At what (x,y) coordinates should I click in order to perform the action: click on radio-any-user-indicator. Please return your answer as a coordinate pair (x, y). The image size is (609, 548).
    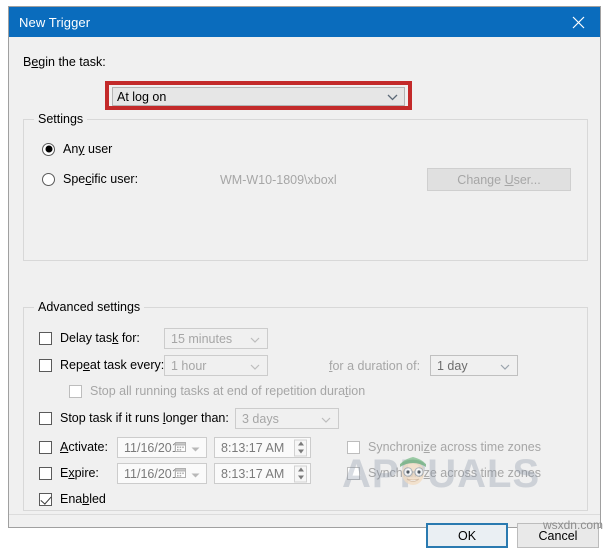
    Looking at the image, I should click on (48, 149).